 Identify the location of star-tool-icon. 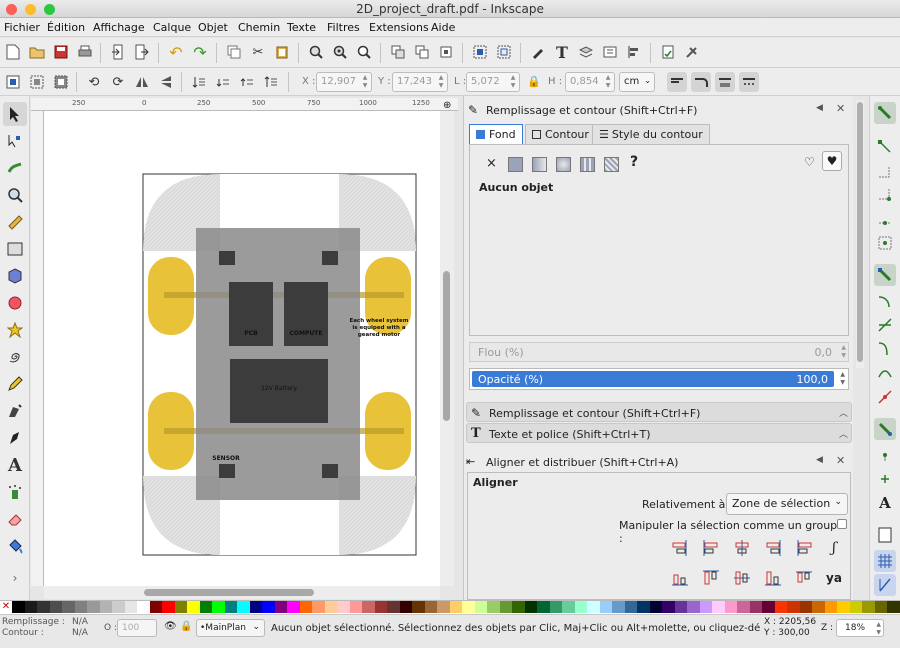
(15, 330).